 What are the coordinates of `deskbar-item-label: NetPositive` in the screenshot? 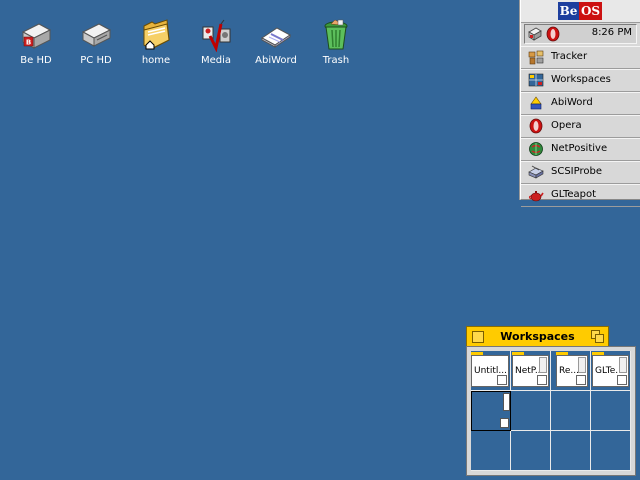 It's located at (579, 148).